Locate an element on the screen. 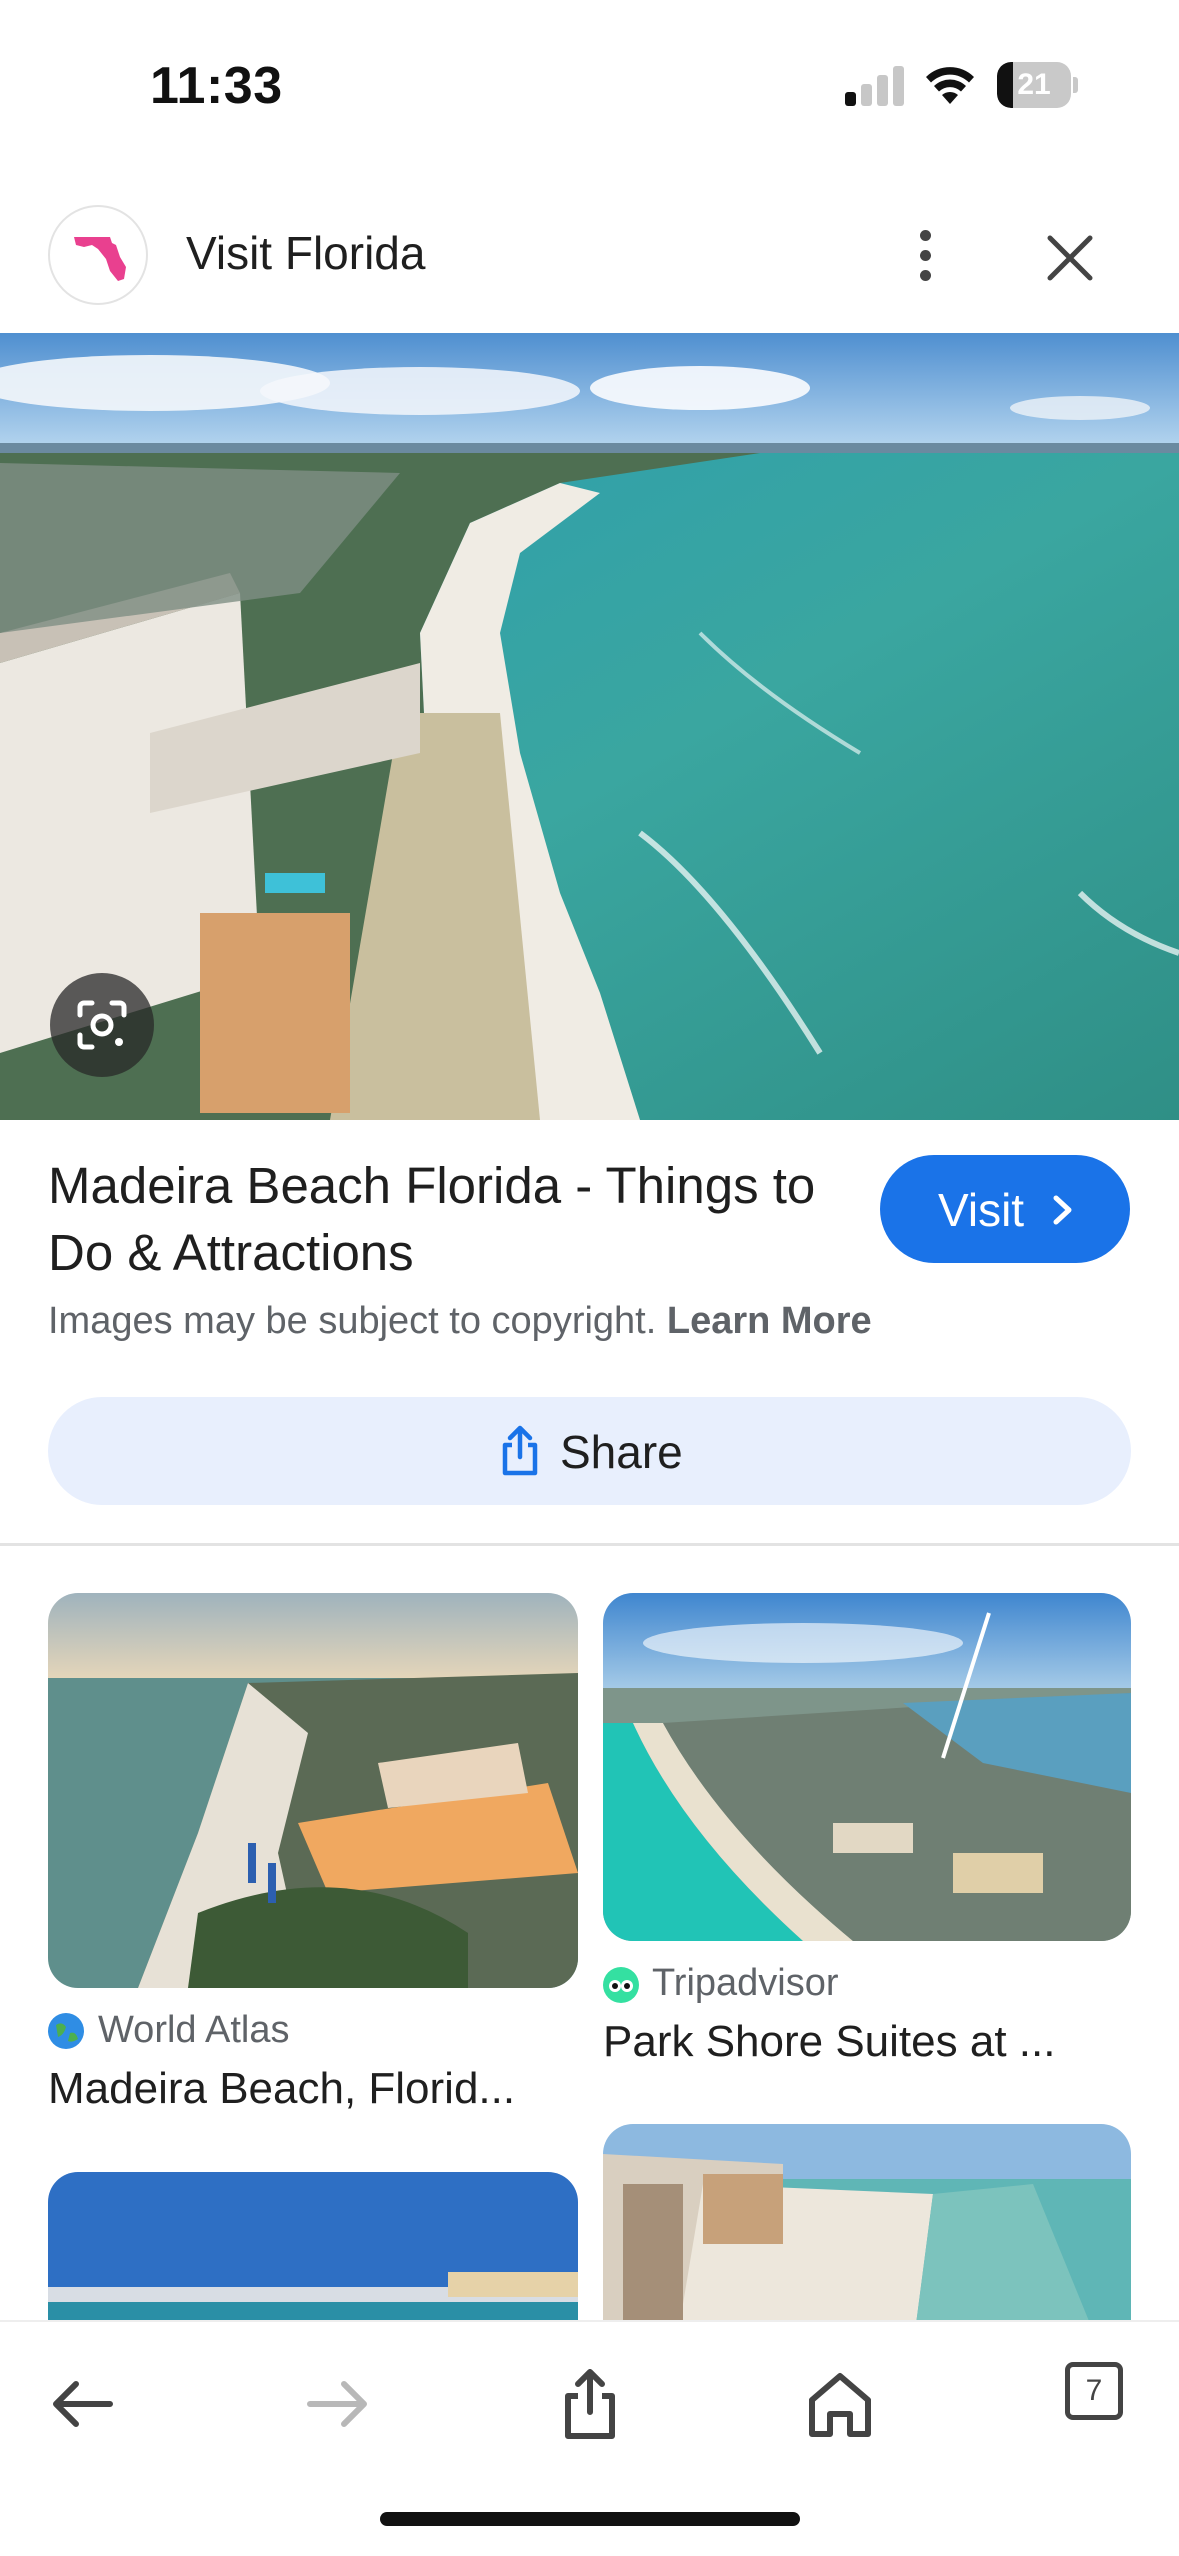 The height and width of the screenshot is (2556, 1179). tabs-icon: 7 is located at coordinates (1094, 2391).